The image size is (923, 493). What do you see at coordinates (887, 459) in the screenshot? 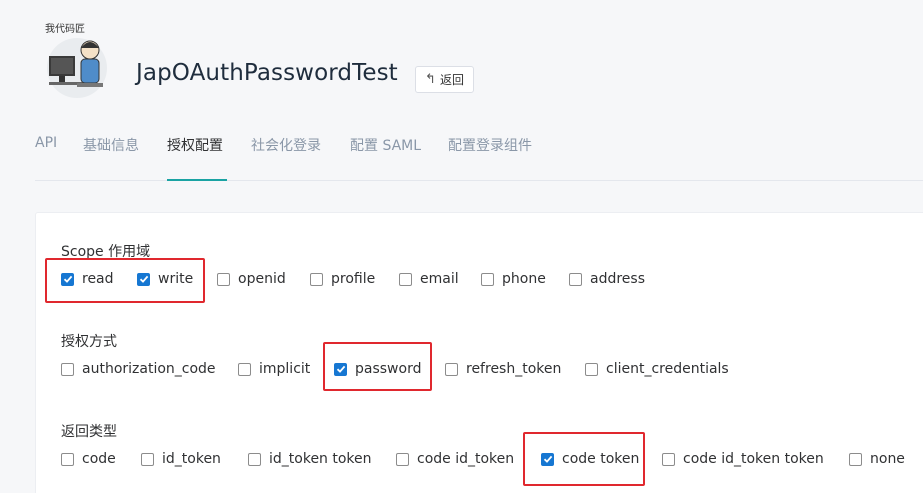
I see `checkbox-label: none` at bounding box center [887, 459].